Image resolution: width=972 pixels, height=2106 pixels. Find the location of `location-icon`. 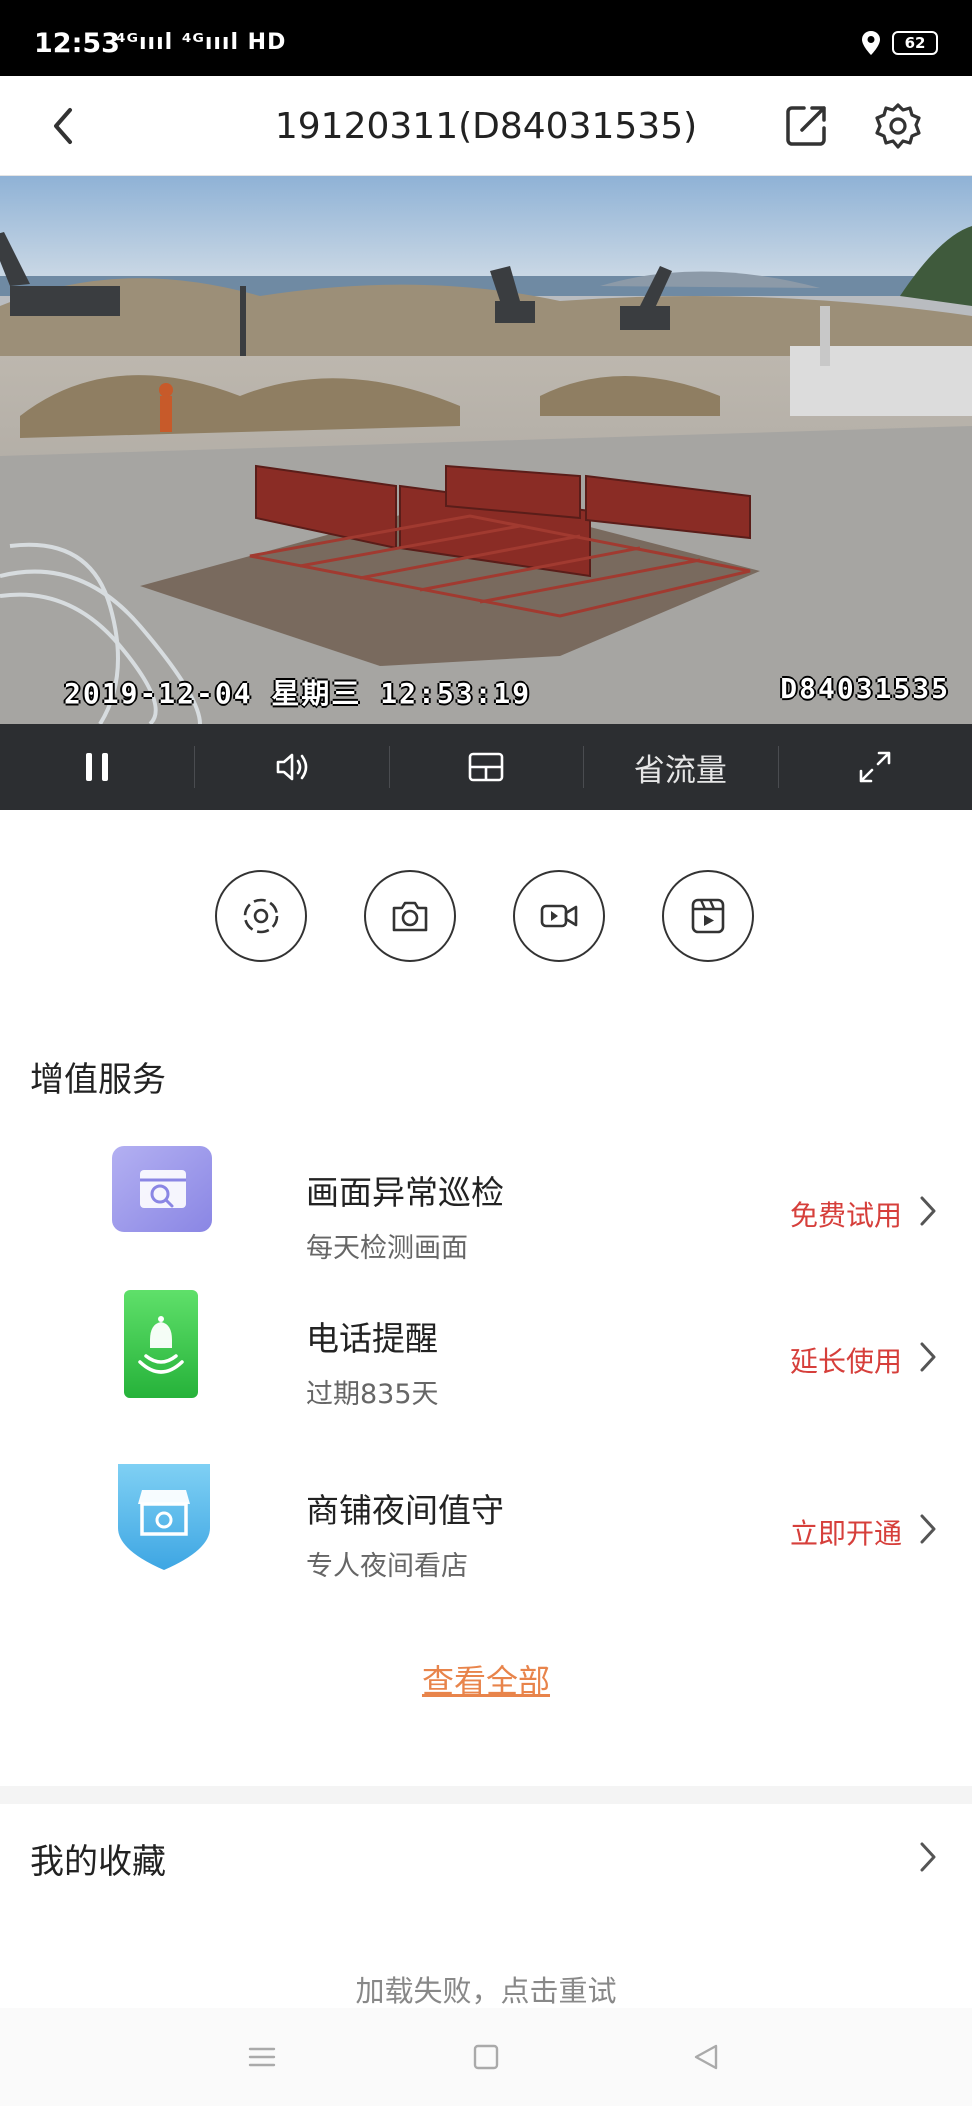

location-icon is located at coordinates (871, 43).